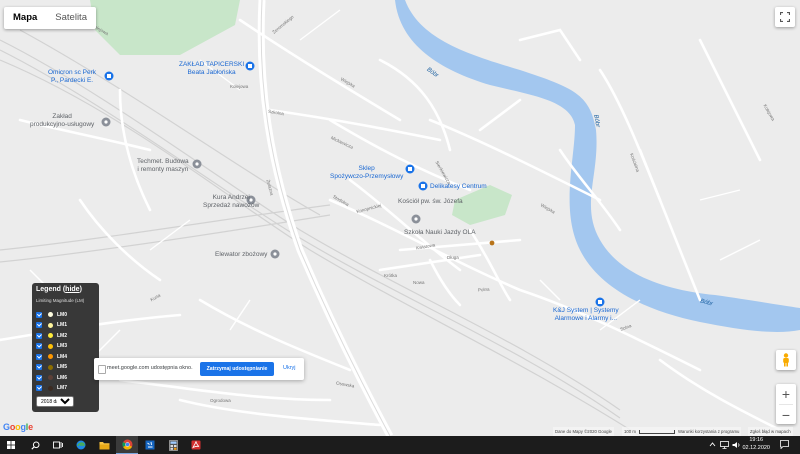 The height and width of the screenshot is (454, 800). What do you see at coordinates (196, 445) in the screenshot?
I see `acrobat-taskbar-button` at bounding box center [196, 445].